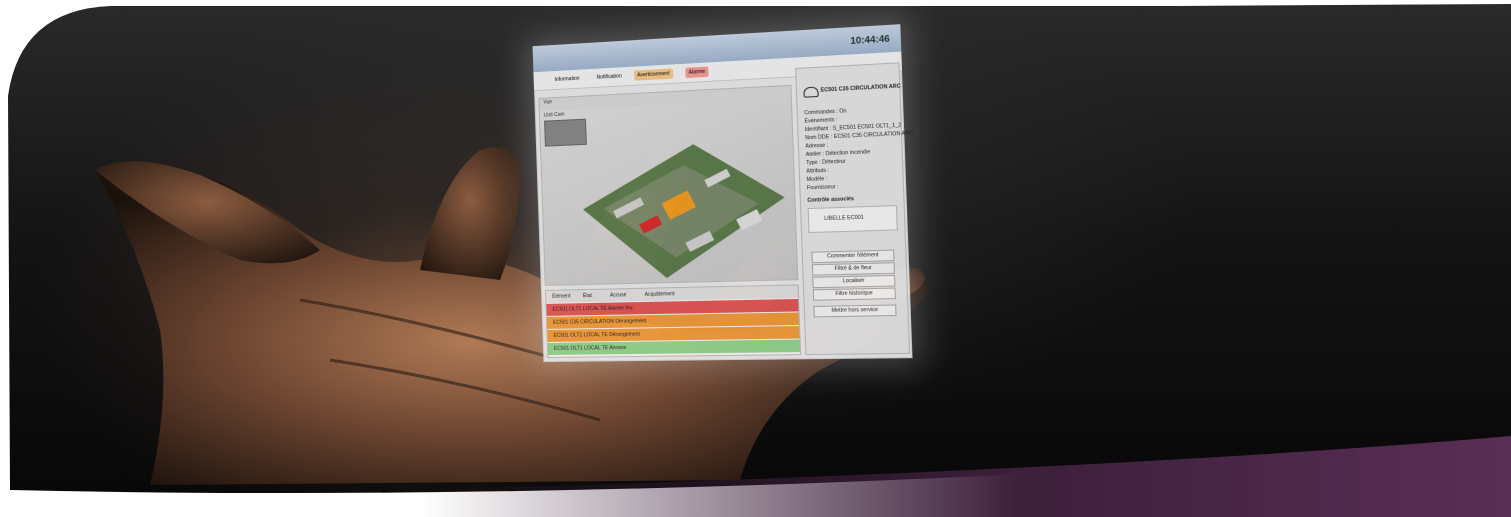 This screenshot has height=517, width=1511. Describe the element at coordinates (674, 347) in the screenshot. I see `table-row: EC501 OLT1 LOCAL TE Annexe` at that location.